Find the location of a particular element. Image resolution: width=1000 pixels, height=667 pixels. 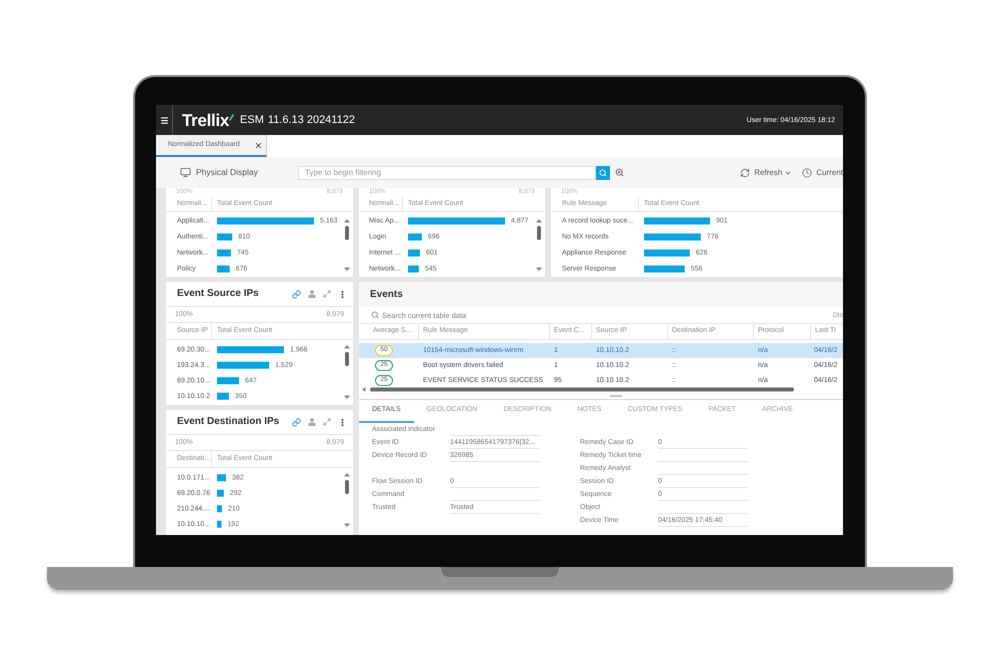

zoom-in-icon is located at coordinates (619, 172).